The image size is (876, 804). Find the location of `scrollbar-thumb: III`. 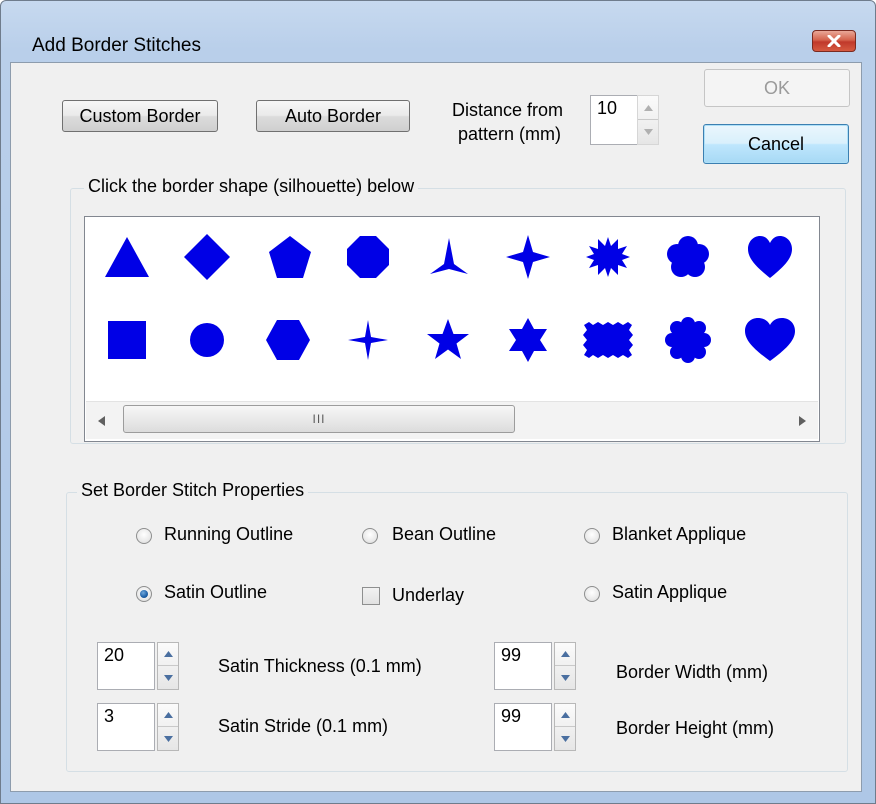

scrollbar-thumb: III is located at coordinates (319, 419).